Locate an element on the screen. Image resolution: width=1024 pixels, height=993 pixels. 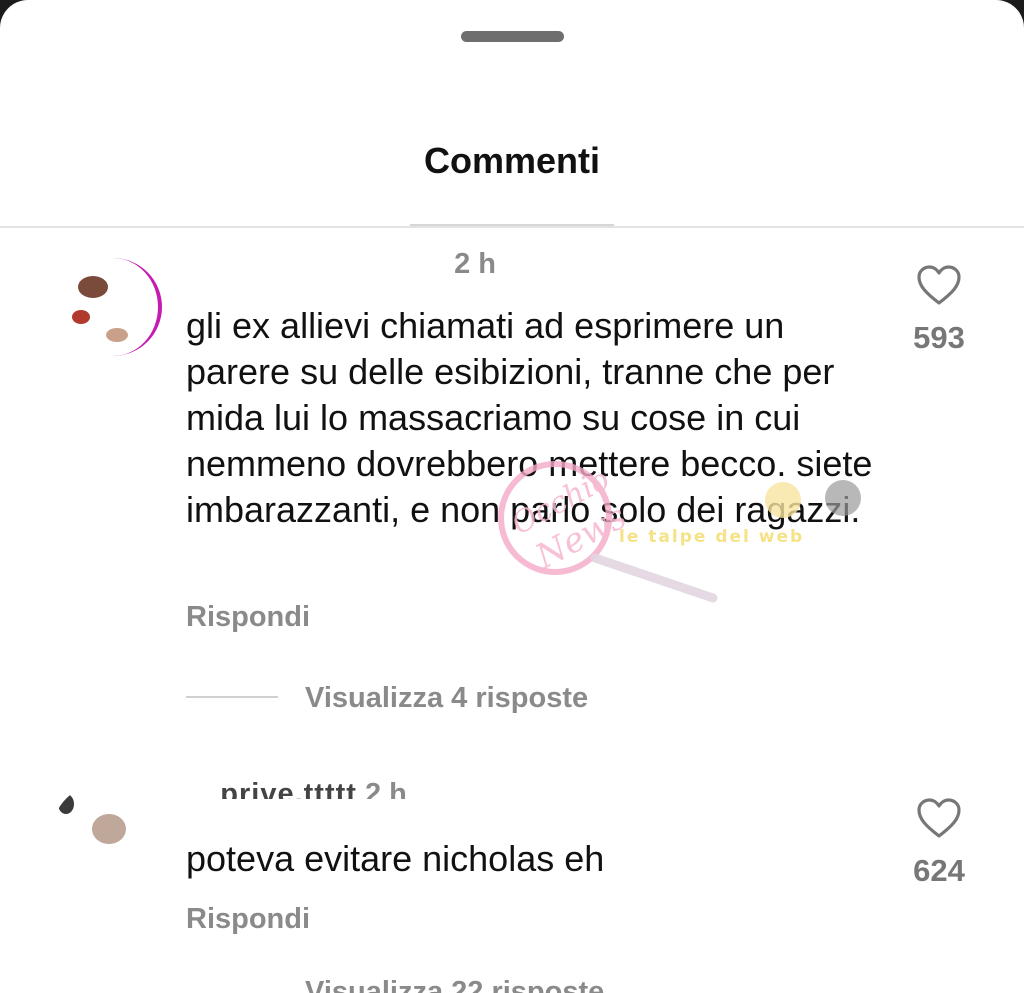
drag-handle is located at coordinates (512, 36).